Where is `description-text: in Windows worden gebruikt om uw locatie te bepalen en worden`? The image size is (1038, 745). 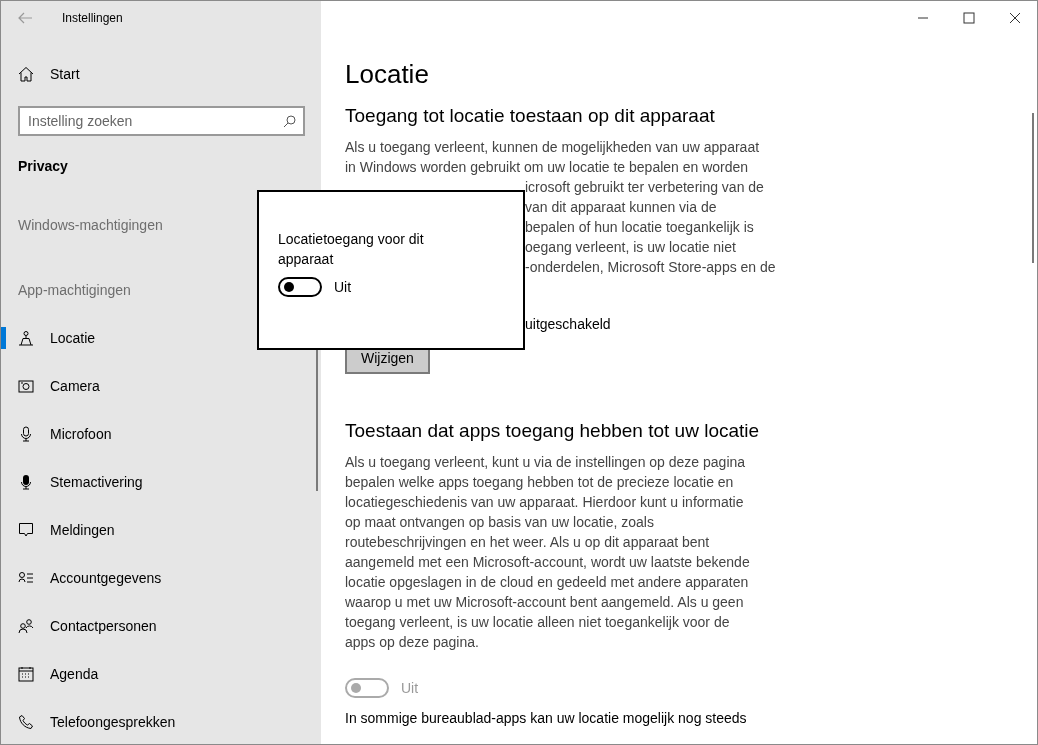
description-text: in Windows worden gebruikt om uw locatie te bepalen en worden is located at coordinates (547, 167).